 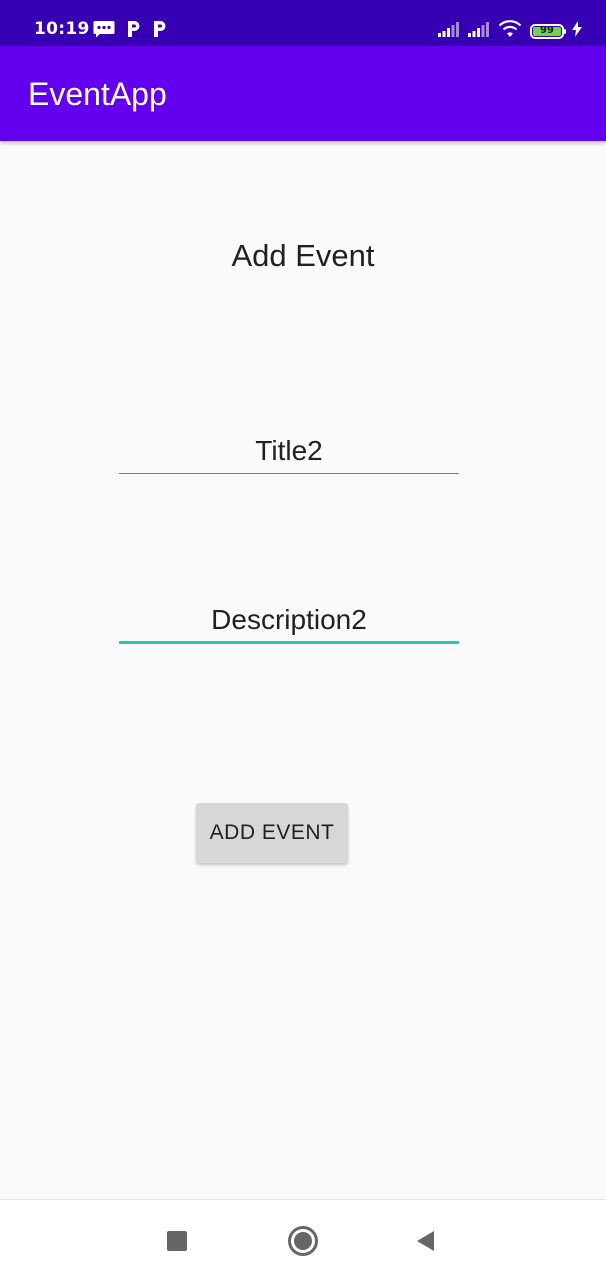 I want to click on add-event-button: ADD EVENT, so click(x=272, y=833).